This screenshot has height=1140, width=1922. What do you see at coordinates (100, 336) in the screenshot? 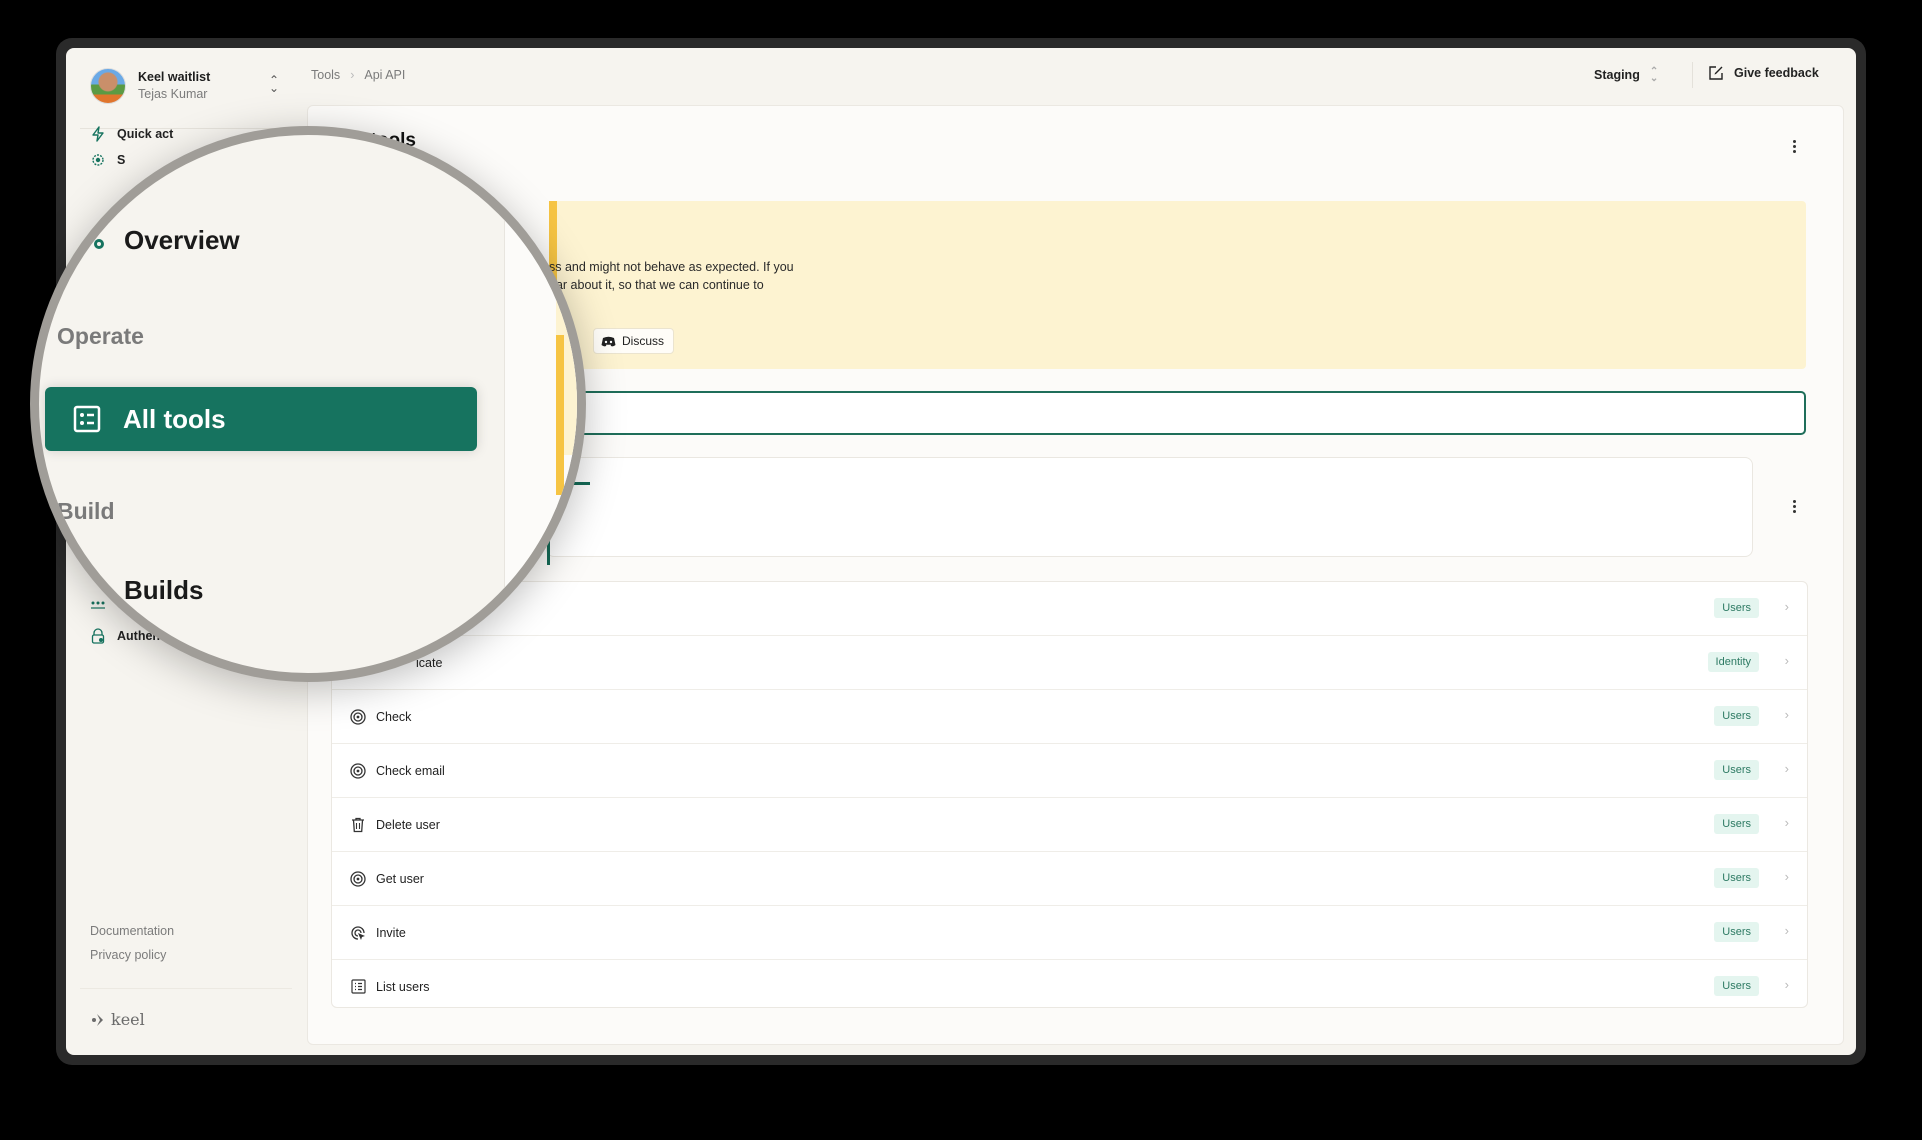
I see `section-operate: Operate` at bounding box center [100, 336].